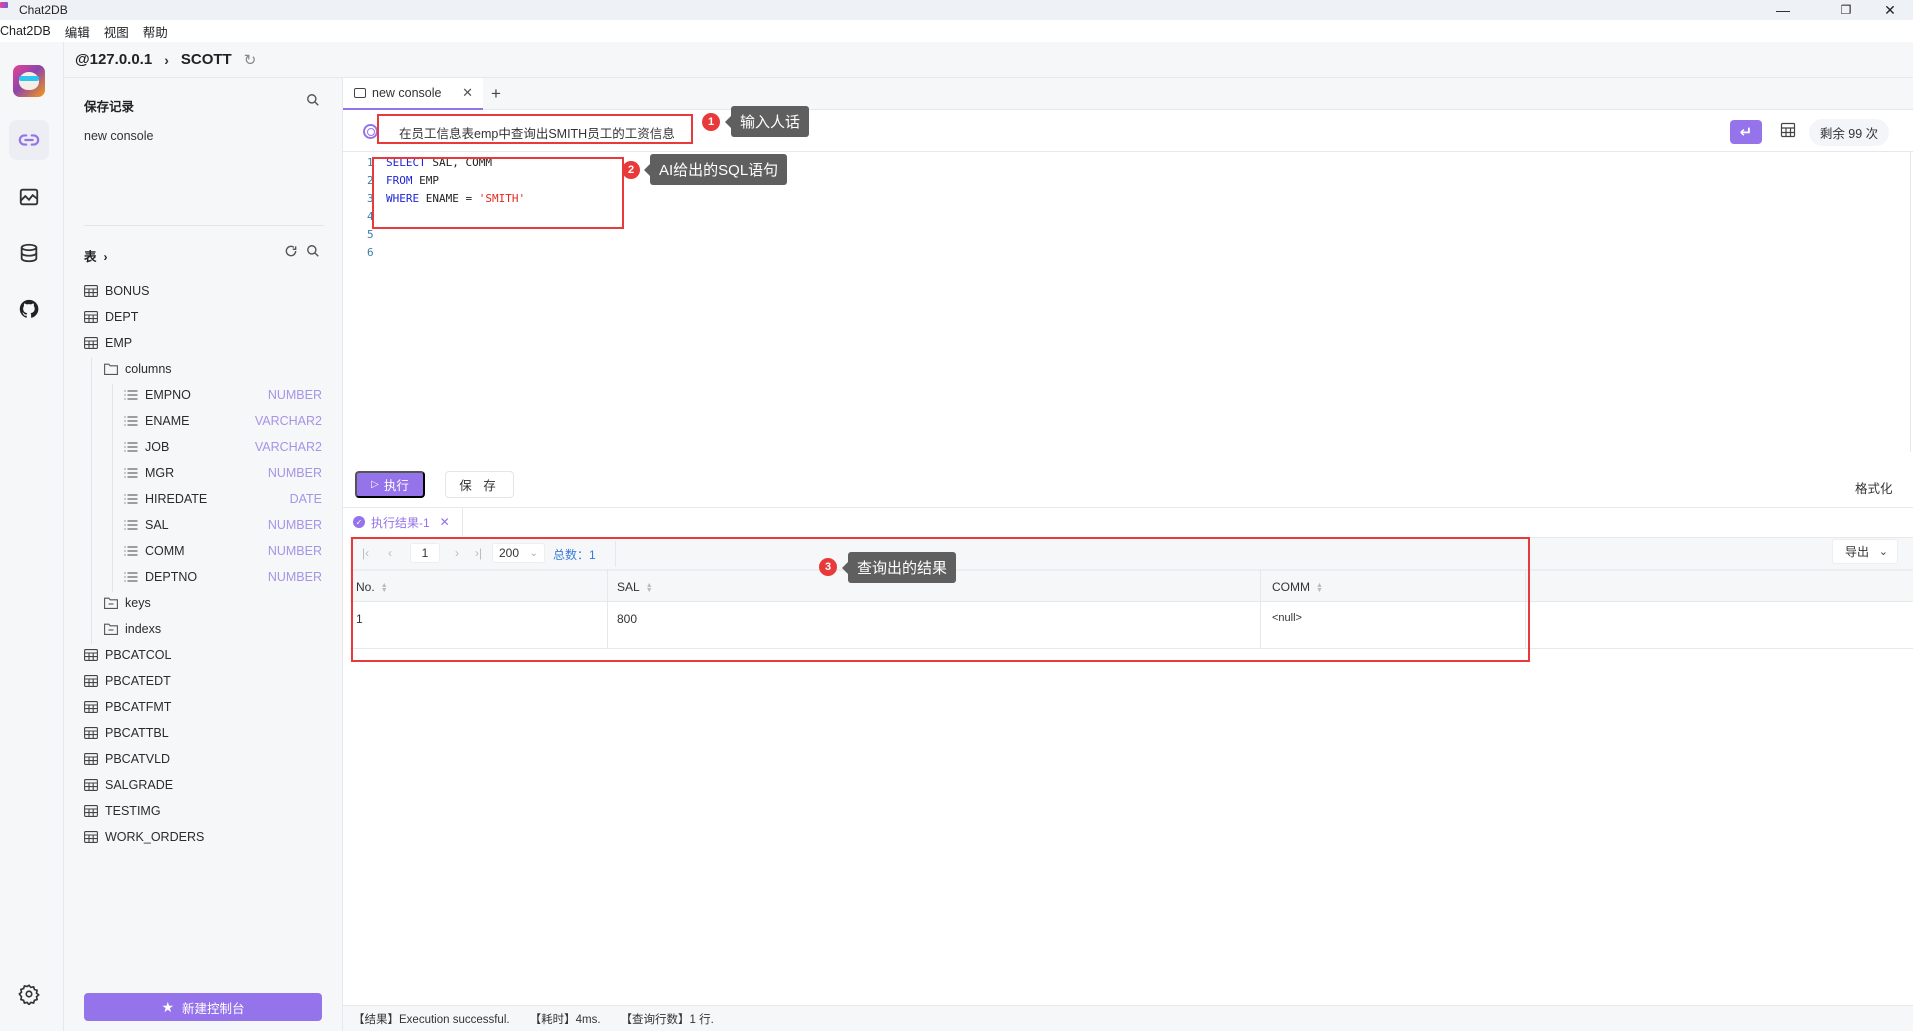 This screenshot has height=1031, width=1913. I want to click on table-name: PBCATVLD, so click(138, 759).